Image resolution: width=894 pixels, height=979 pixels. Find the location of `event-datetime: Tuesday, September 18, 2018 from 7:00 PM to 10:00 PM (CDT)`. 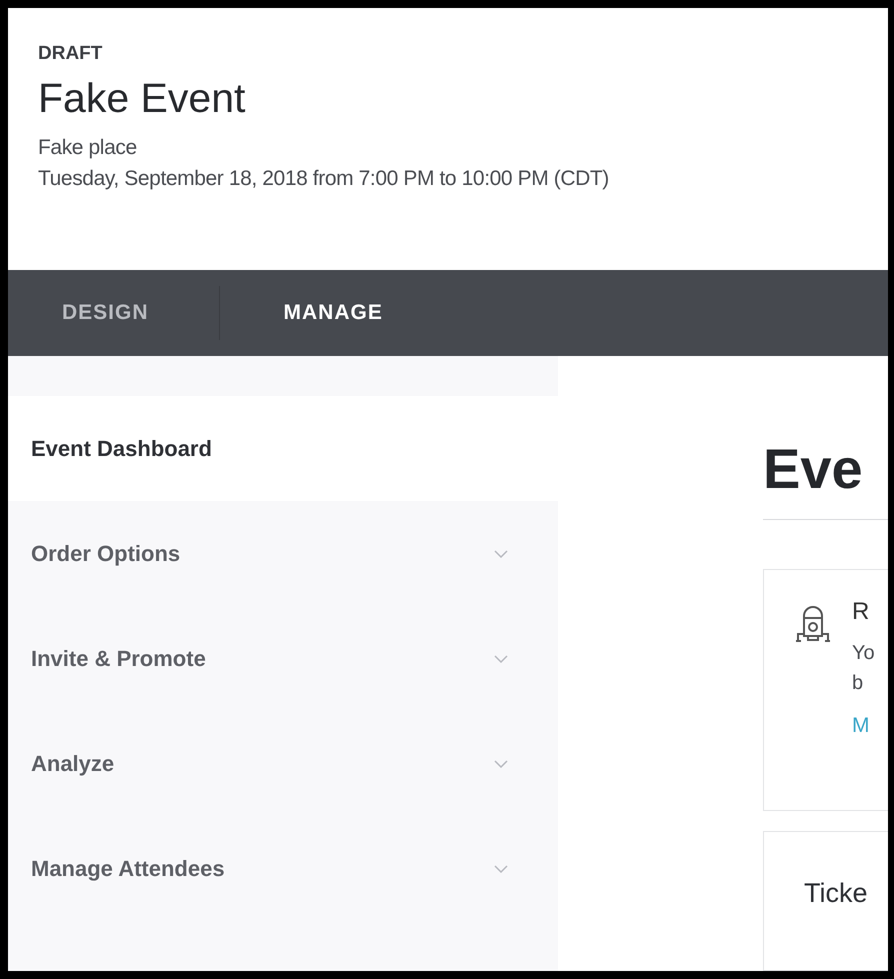

event-datetime: Tuesday, September 18, 2018 from 7:00 PM to 10:00 PM (CDT) is located at coordinates (324, 179).